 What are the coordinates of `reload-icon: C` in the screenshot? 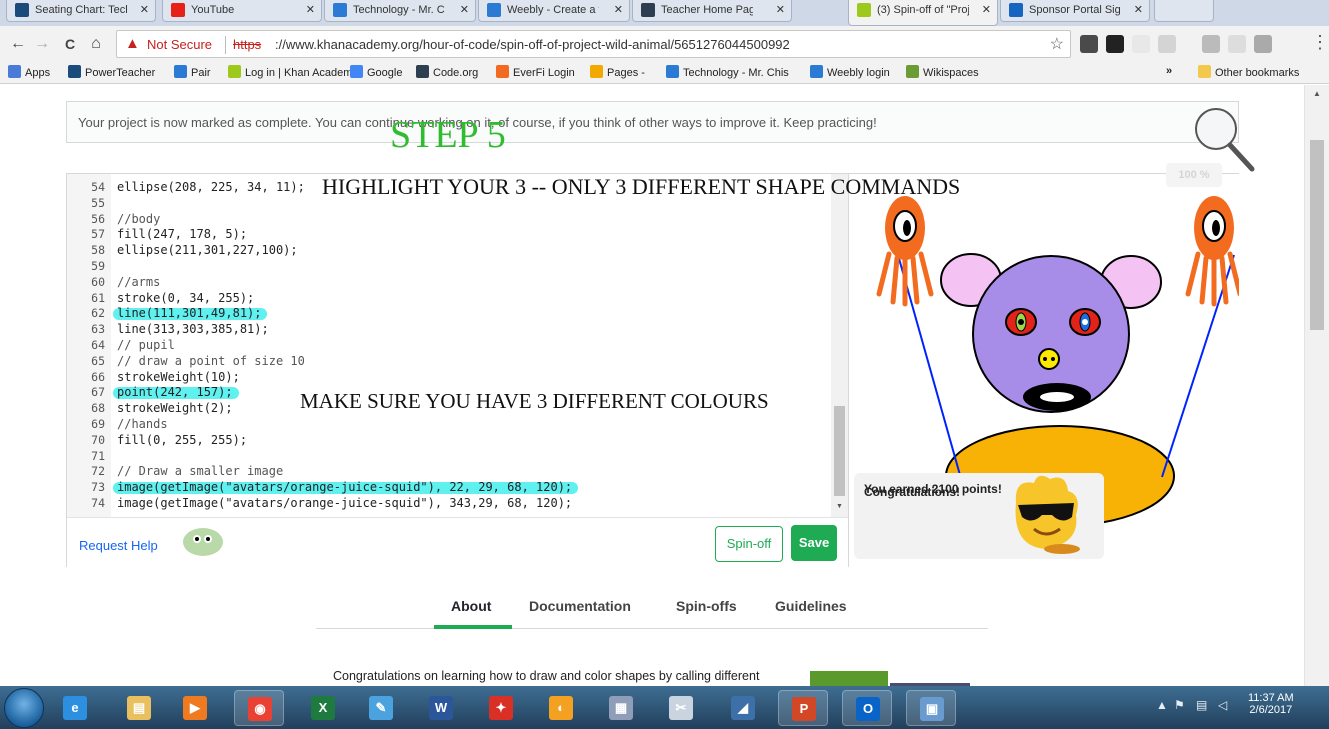 It's located at (70, 44).